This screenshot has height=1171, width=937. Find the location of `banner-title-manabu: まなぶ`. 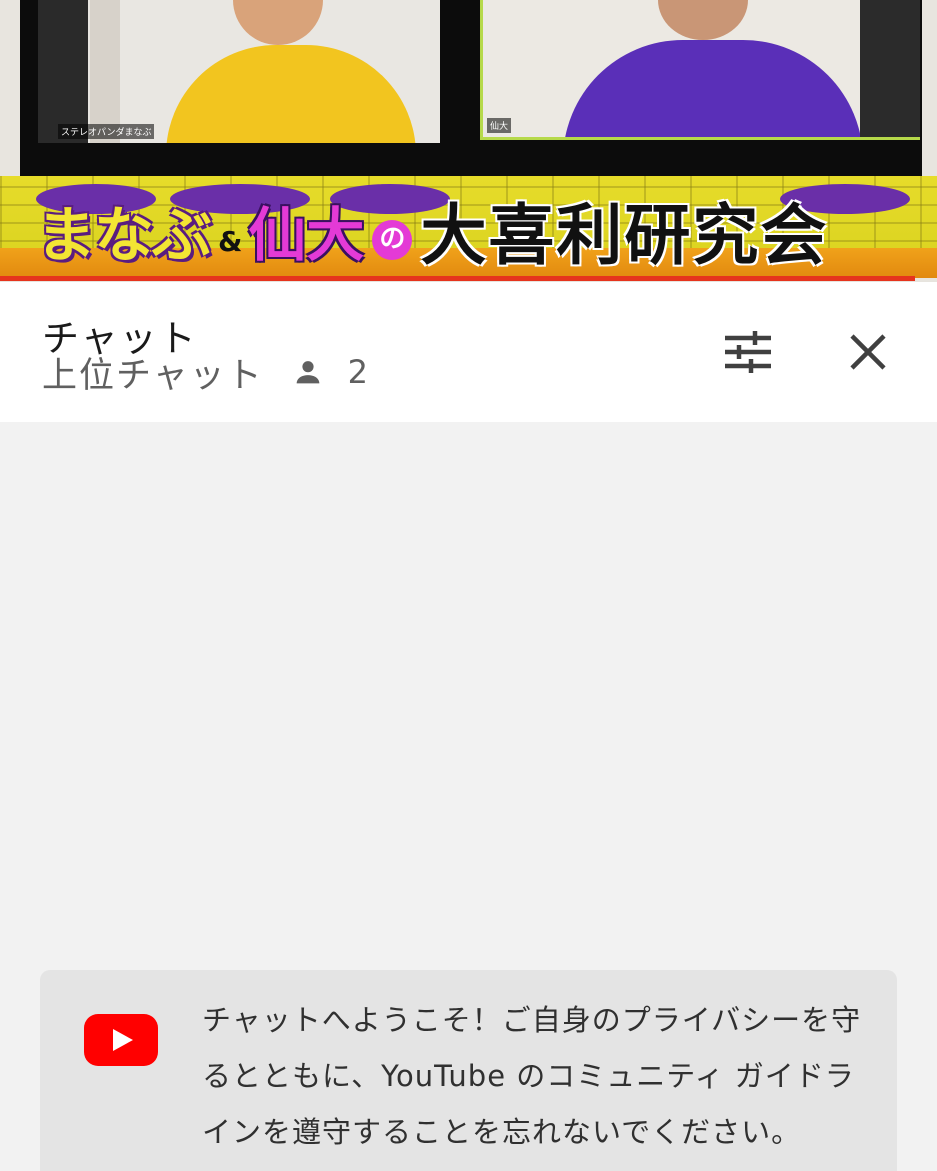

banner-title-manabu: まなぶ is located at coordinates (124, 235).